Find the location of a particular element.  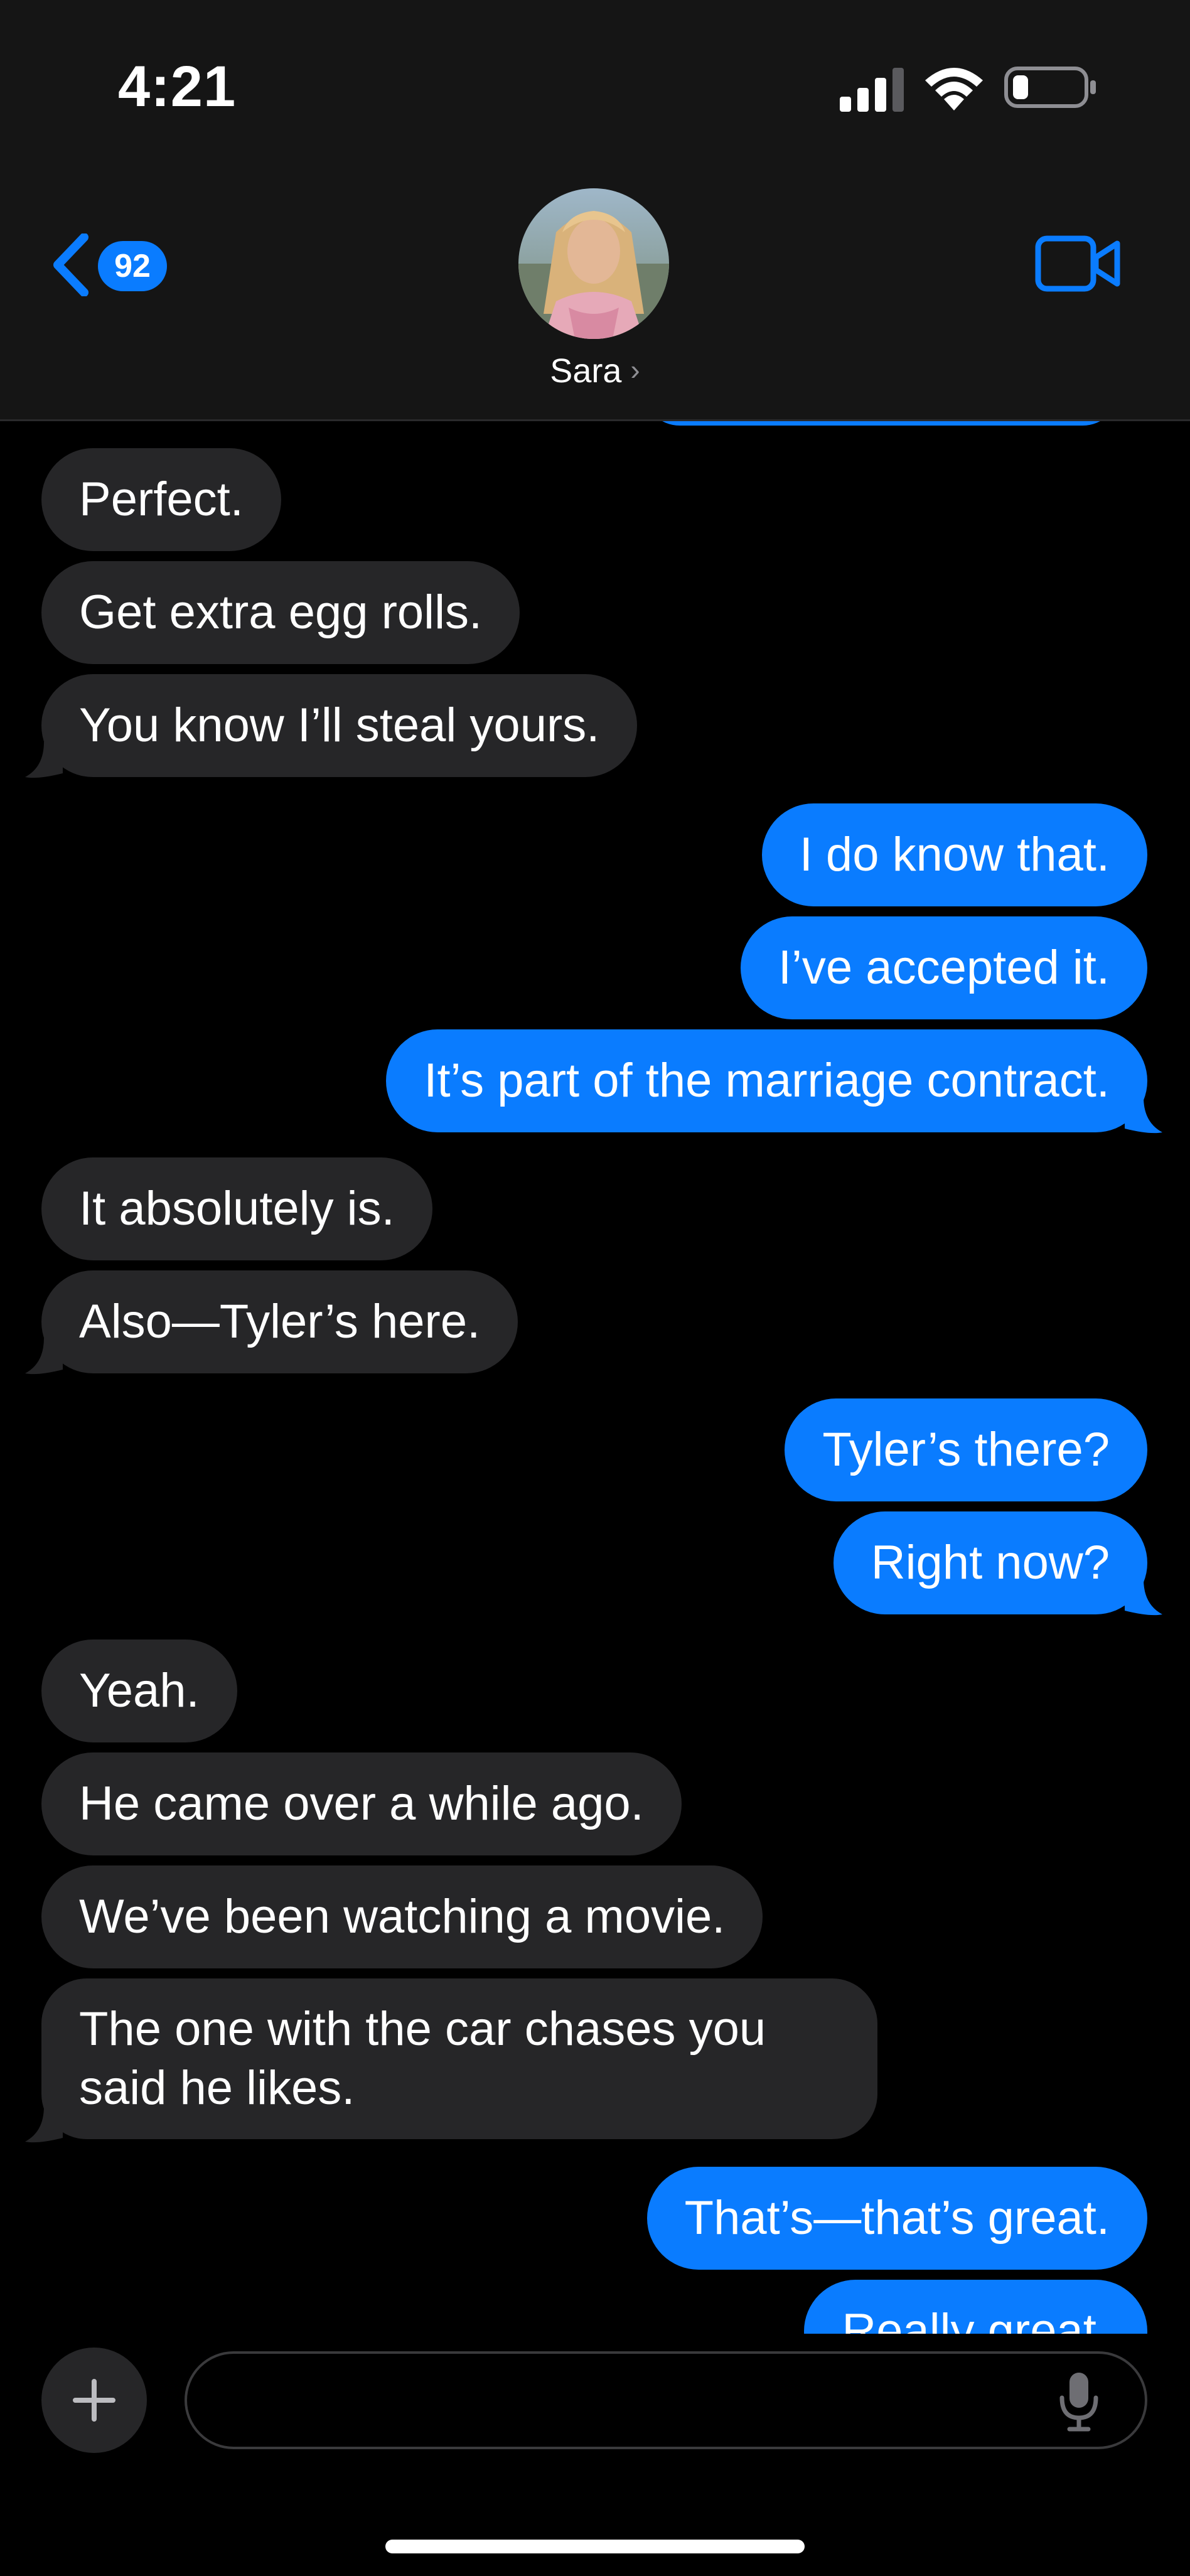

message-bubble-outgoing: Tyler’s there? is located at coordinates (966, 1449).